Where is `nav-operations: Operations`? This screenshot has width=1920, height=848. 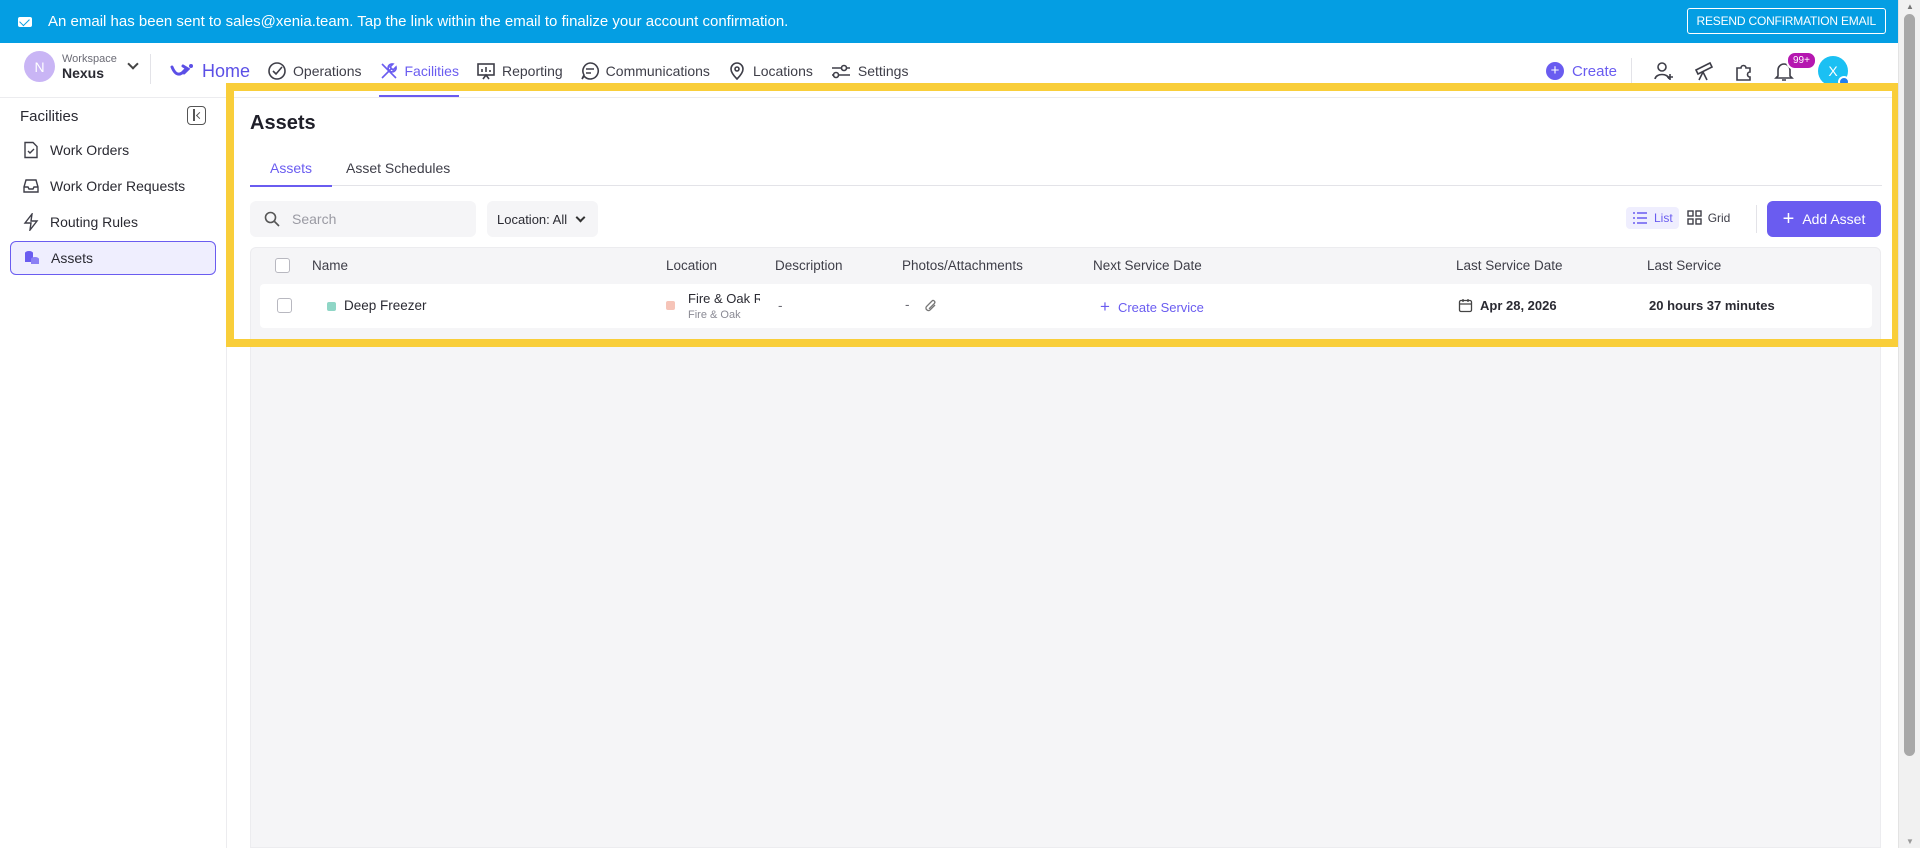
nav-operations: Operations is located at coordinates (314, 71).